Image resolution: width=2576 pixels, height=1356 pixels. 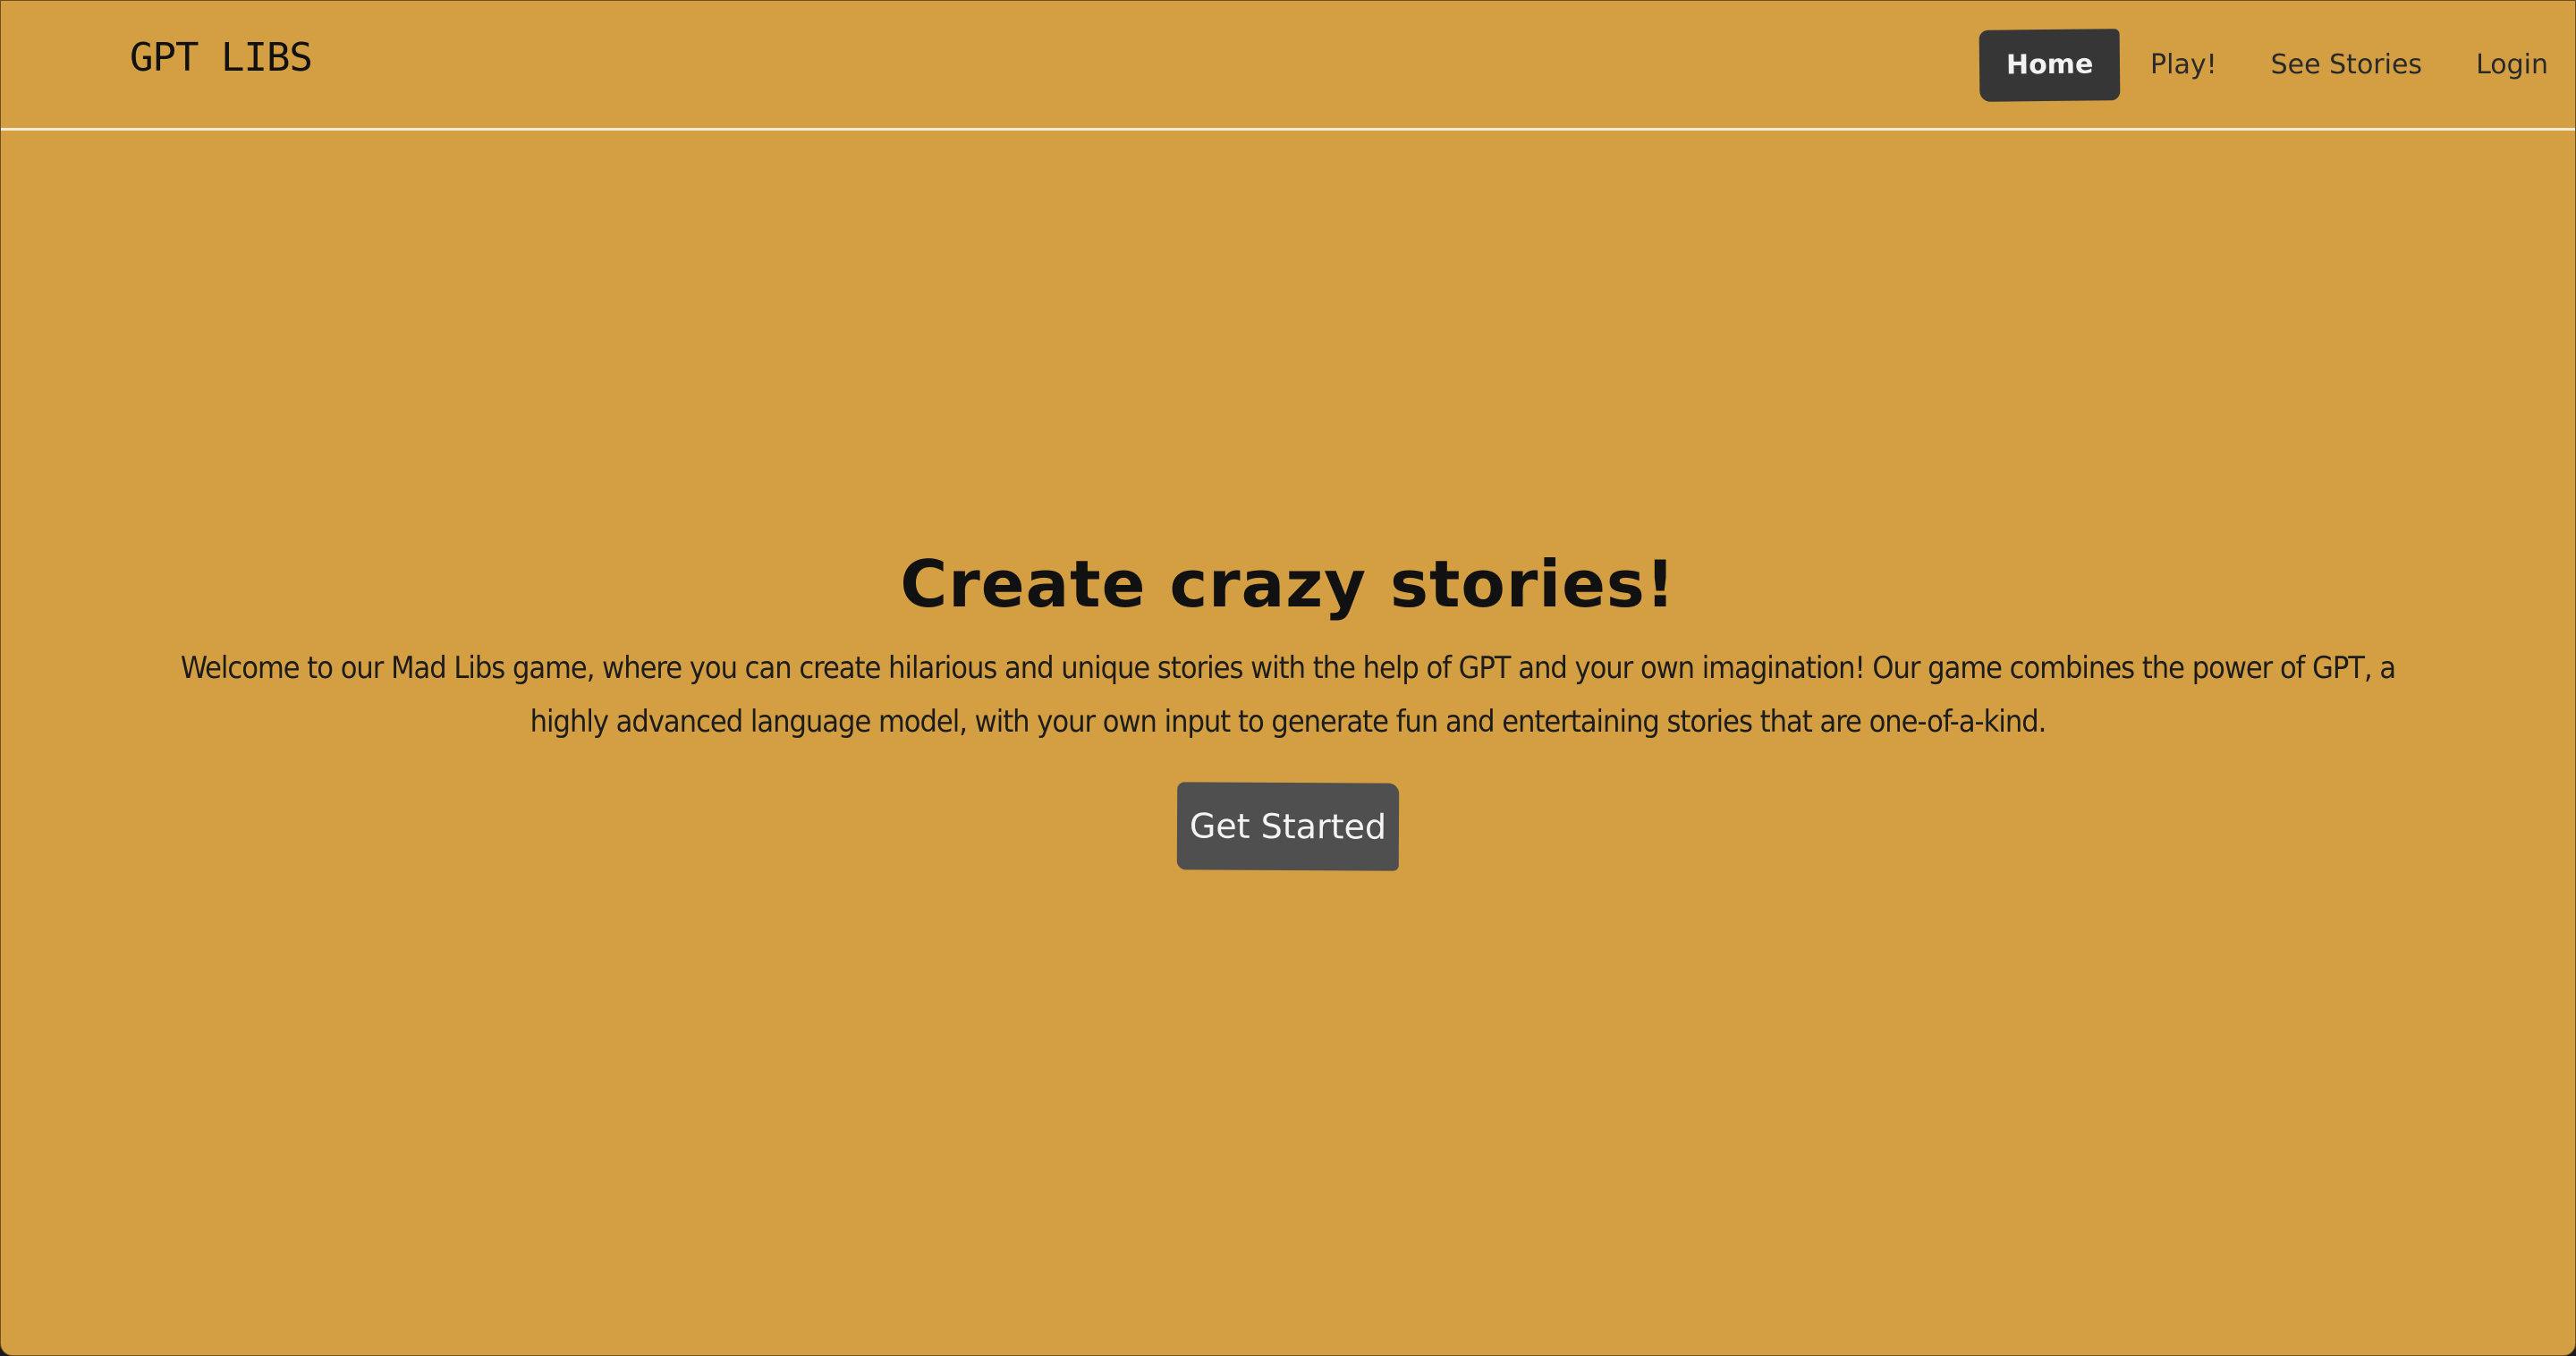 I want to click on nav-menu: Home Play! See Stories Login, so click(x=2277, y=65).